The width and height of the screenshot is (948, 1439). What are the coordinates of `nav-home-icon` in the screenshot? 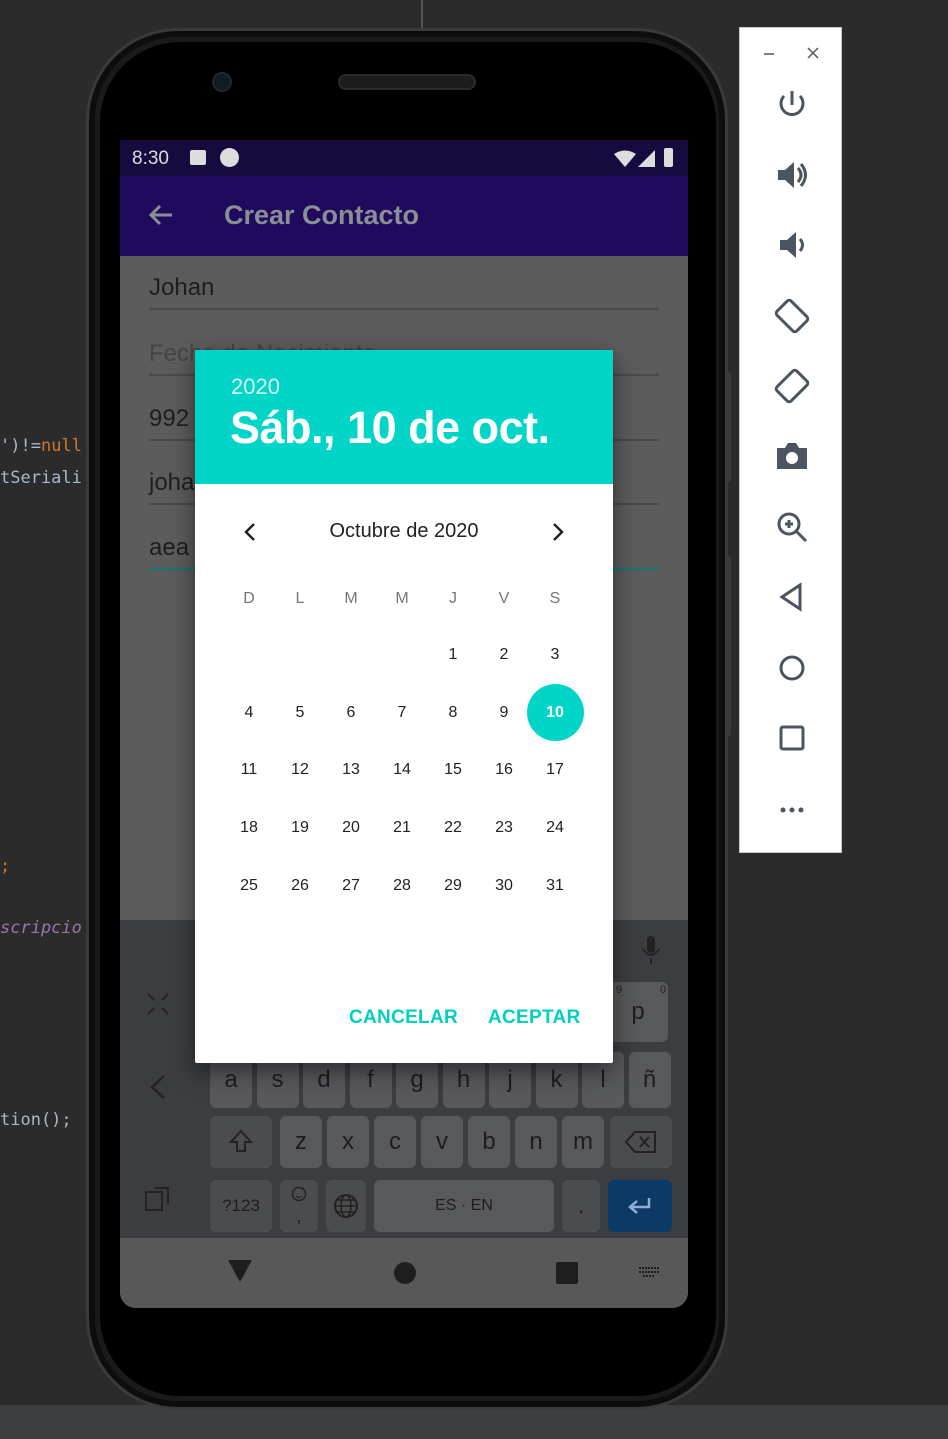 It's located at (405, 1273).